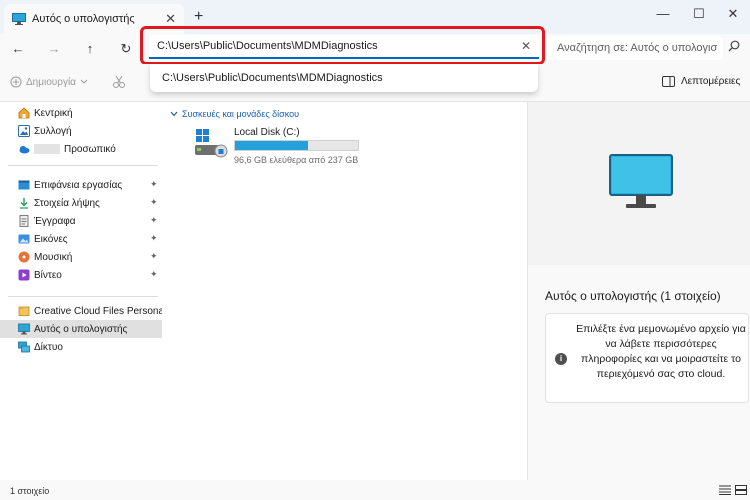  Describe the element at coordinates (18, 49) in the screenshot. I see `back-button: ←` at that location.